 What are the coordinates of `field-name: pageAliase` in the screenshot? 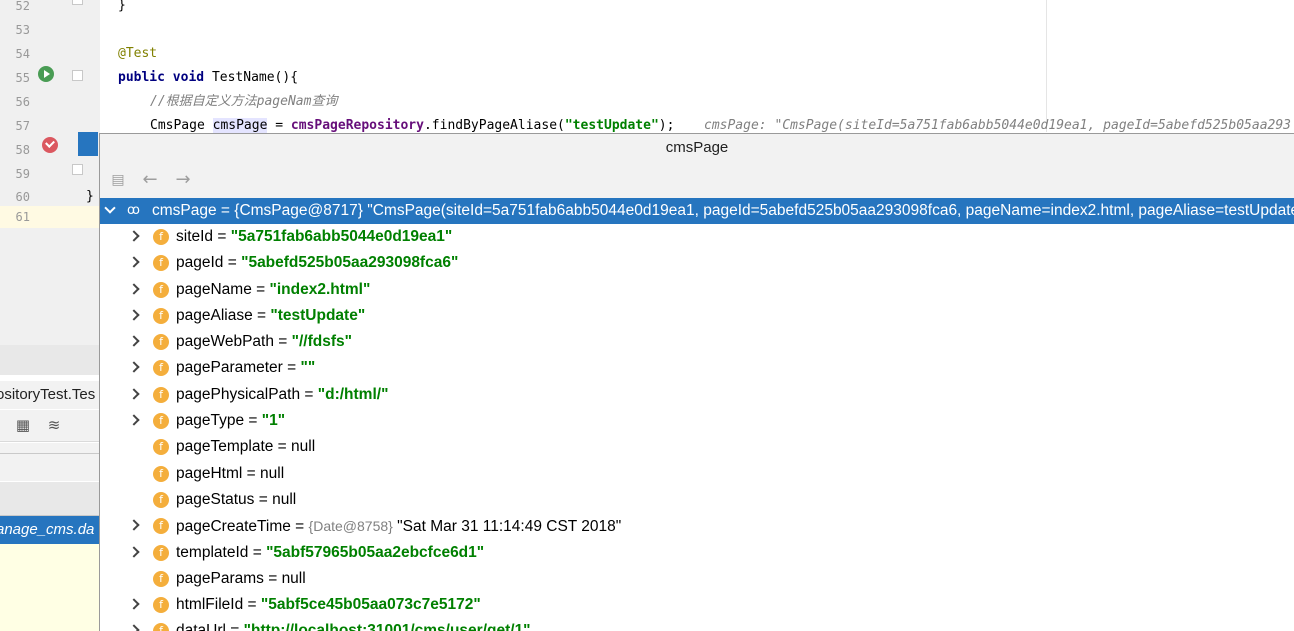 It's located at (214, 315).